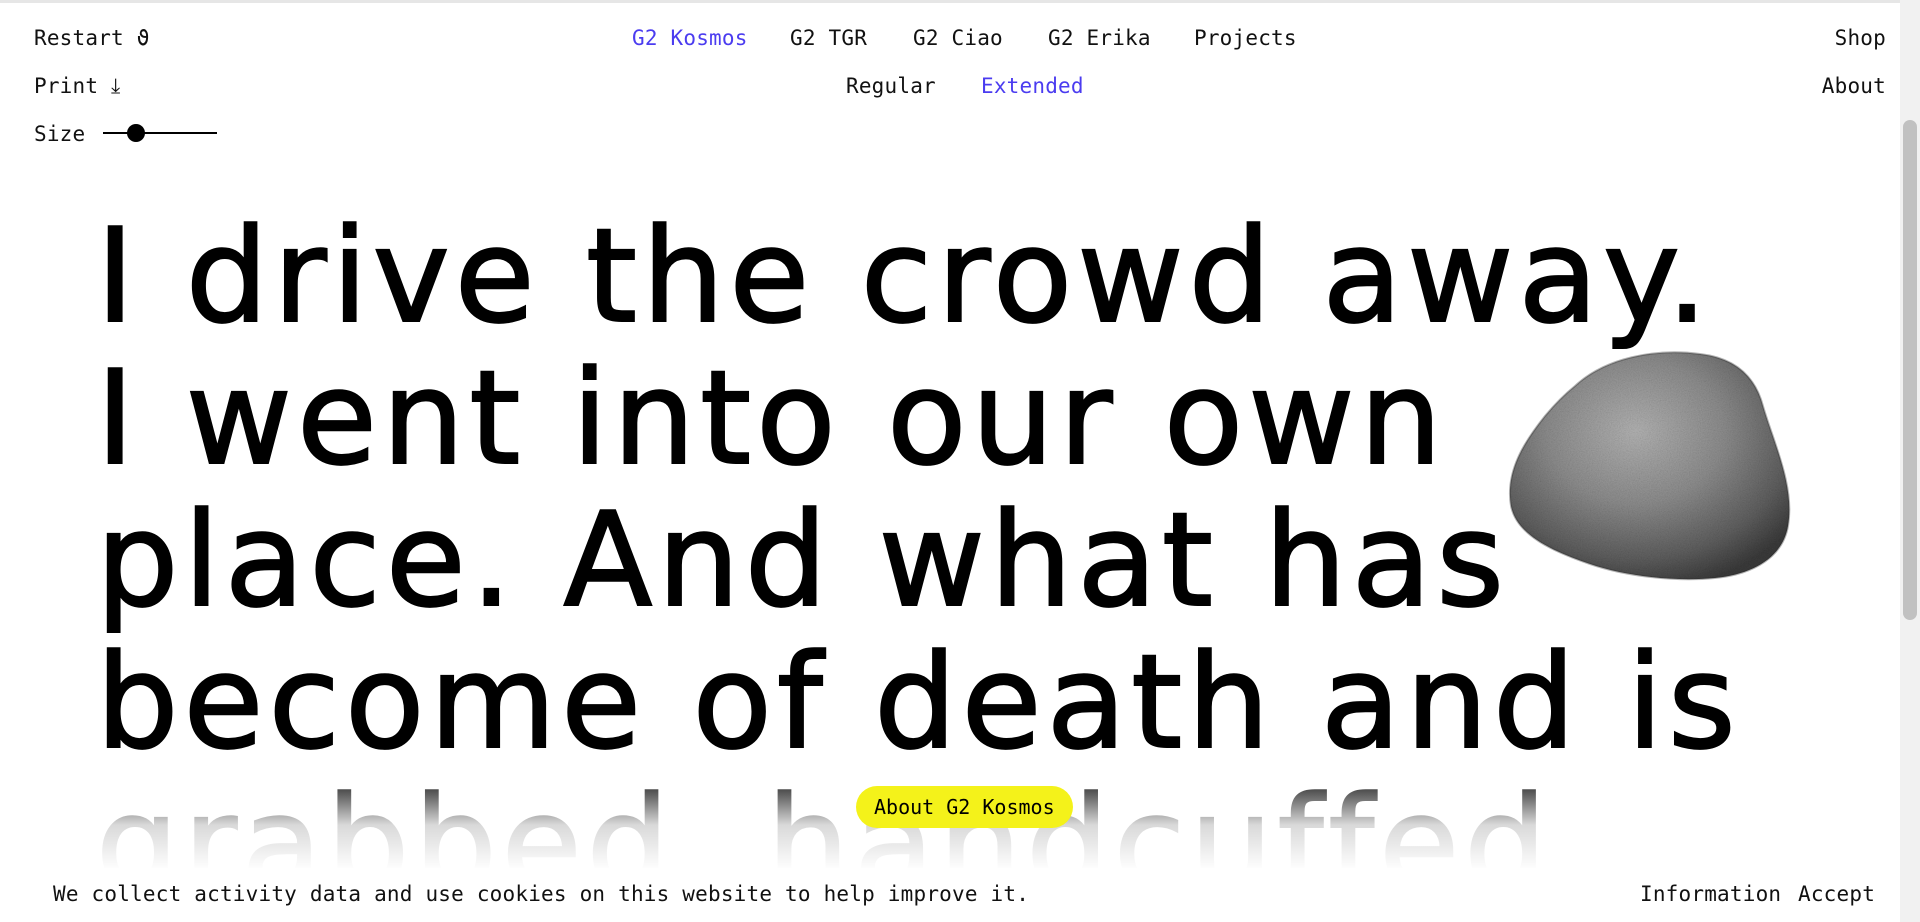 The height and width of the screenshot is (922, 1920). I want to click on size-slider-thumb, so click(136, 133).